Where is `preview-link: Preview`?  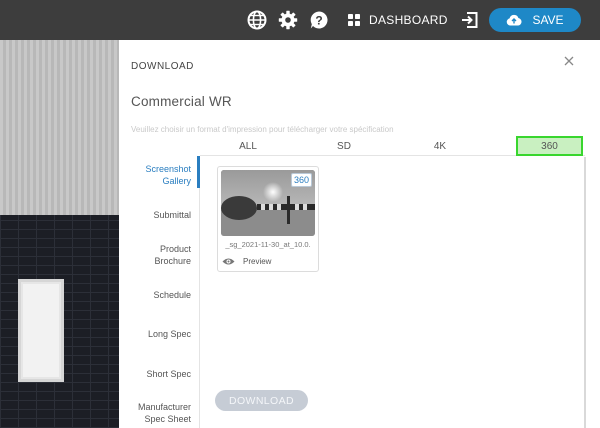
preview-link: Preview is located at coordinates (246, 261).